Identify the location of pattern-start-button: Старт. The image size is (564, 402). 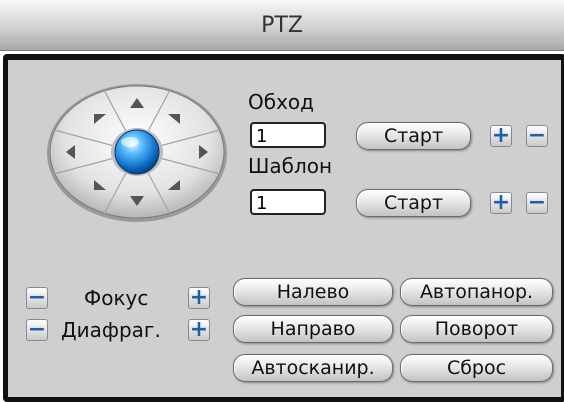
(413, 203).